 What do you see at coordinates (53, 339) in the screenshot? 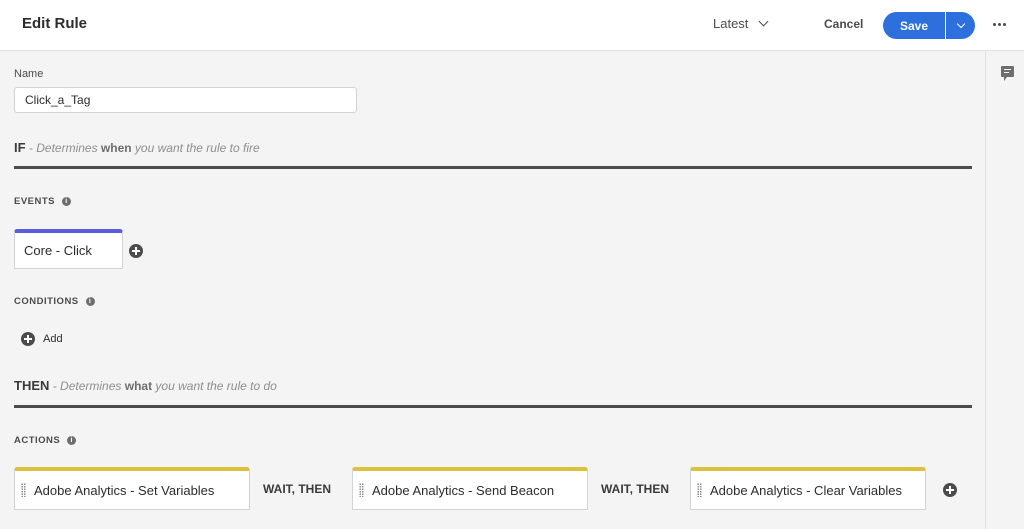
I see `add-condition-label: Add` at bounding box center [53, 339].